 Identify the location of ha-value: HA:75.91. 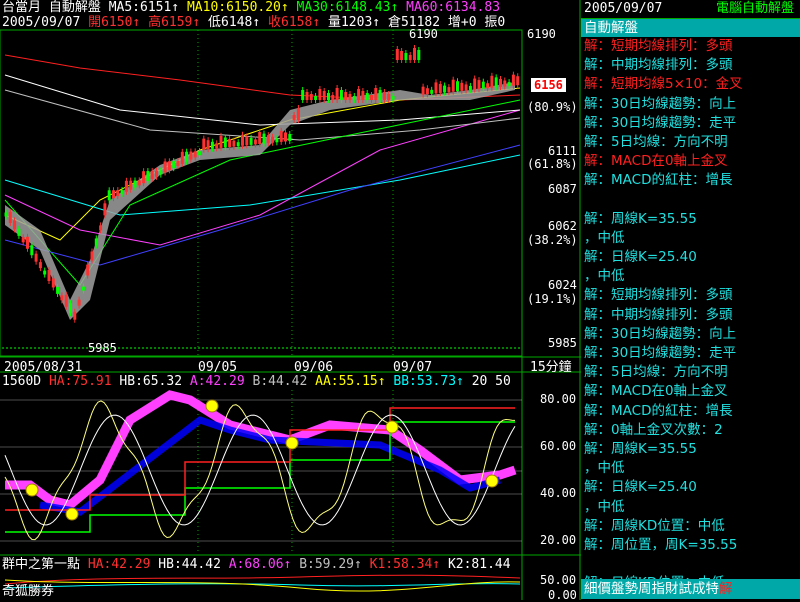
(80, 381).